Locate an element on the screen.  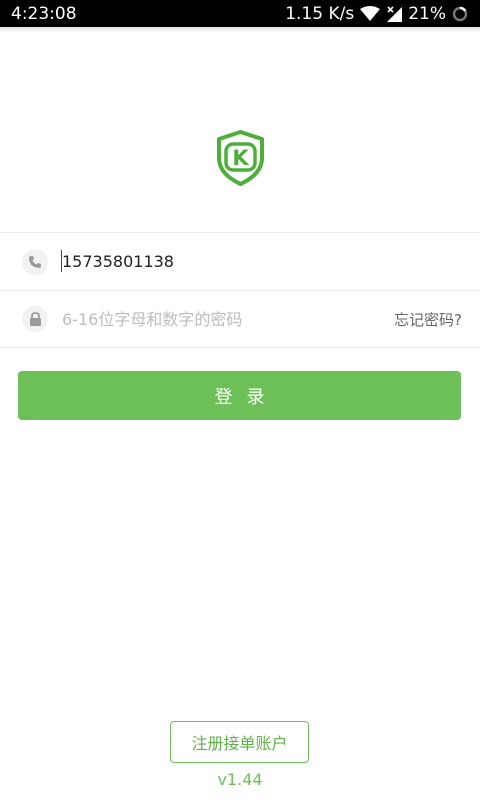
login-button: 登录 is located at coordinates (239, 395).